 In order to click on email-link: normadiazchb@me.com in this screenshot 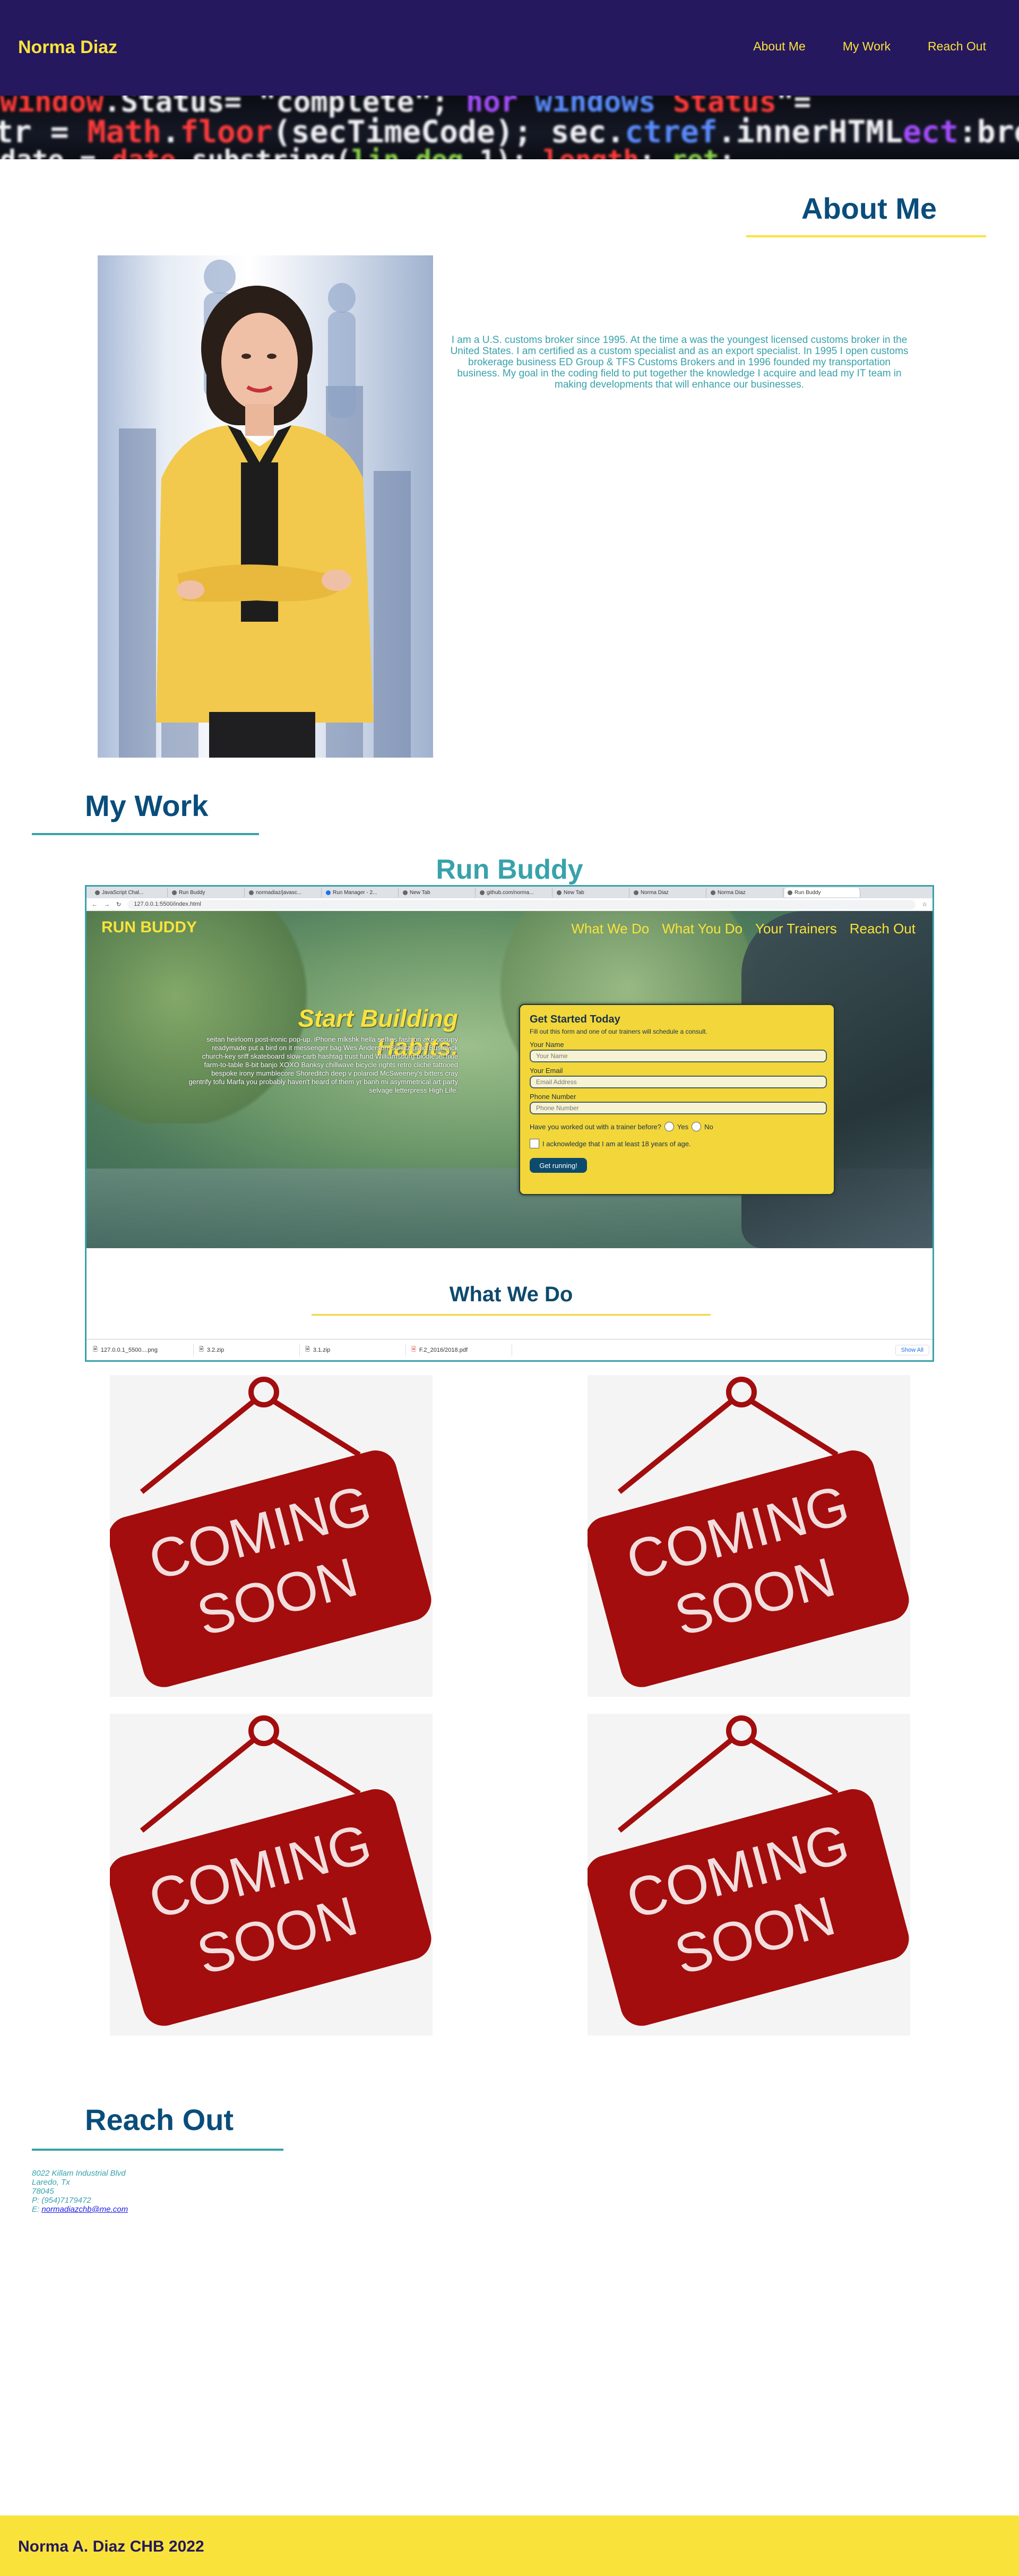, I will do `click(85, 2210)`.